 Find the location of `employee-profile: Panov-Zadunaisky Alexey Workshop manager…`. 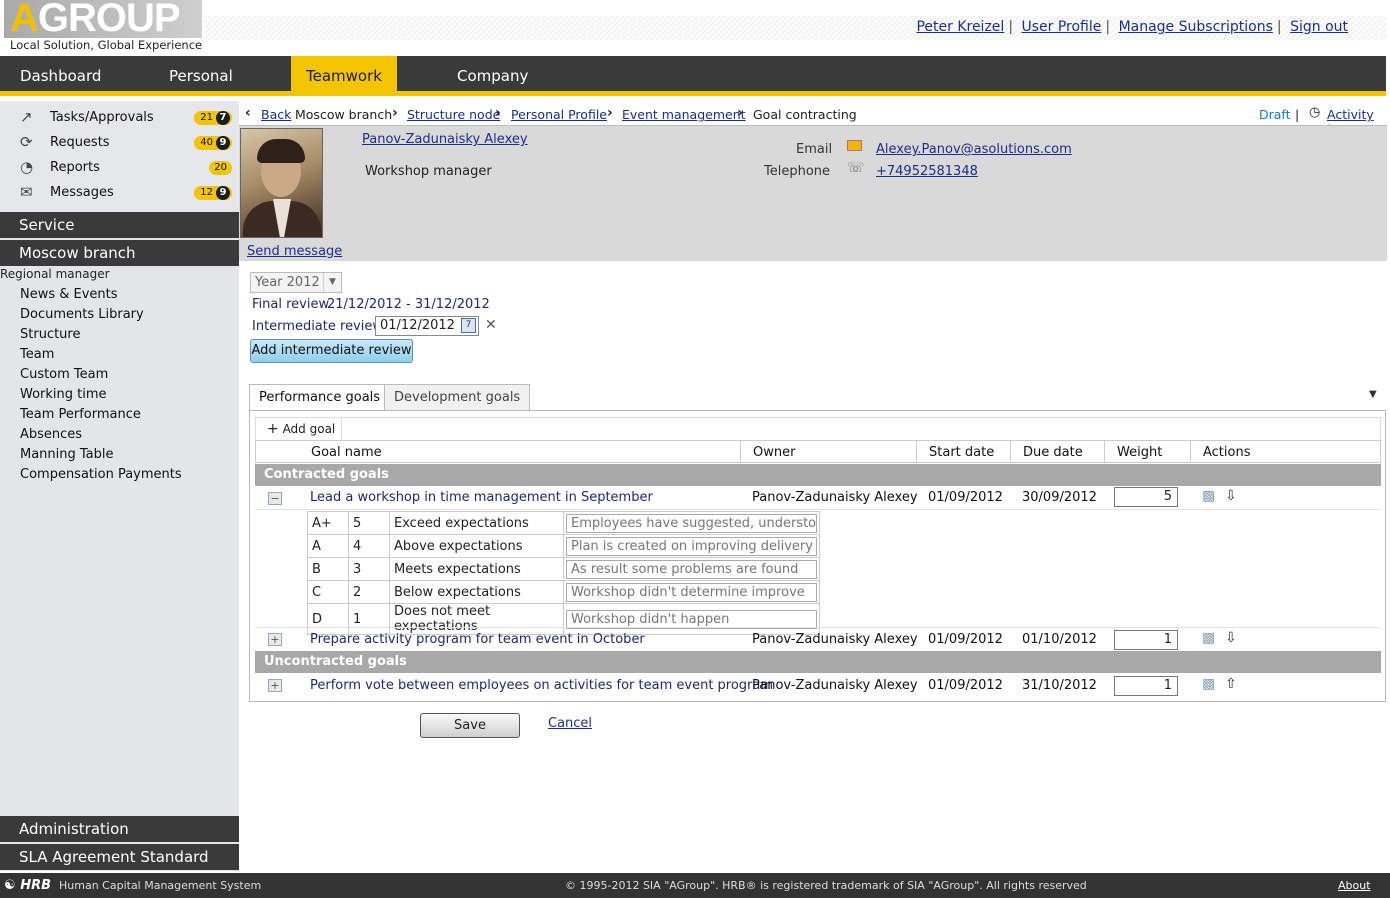

employee-profile: Panov-Zadunaisky Alexey Workshop manager… is located at coordinates (813, 193).